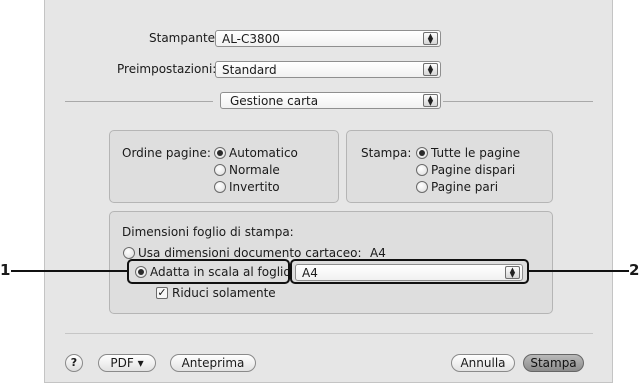 The image size is (639, 390). What do you see at coordinates (249, 70) in the screenshot?
I see `presets-value: Standard` at bounding box center [249, 70].